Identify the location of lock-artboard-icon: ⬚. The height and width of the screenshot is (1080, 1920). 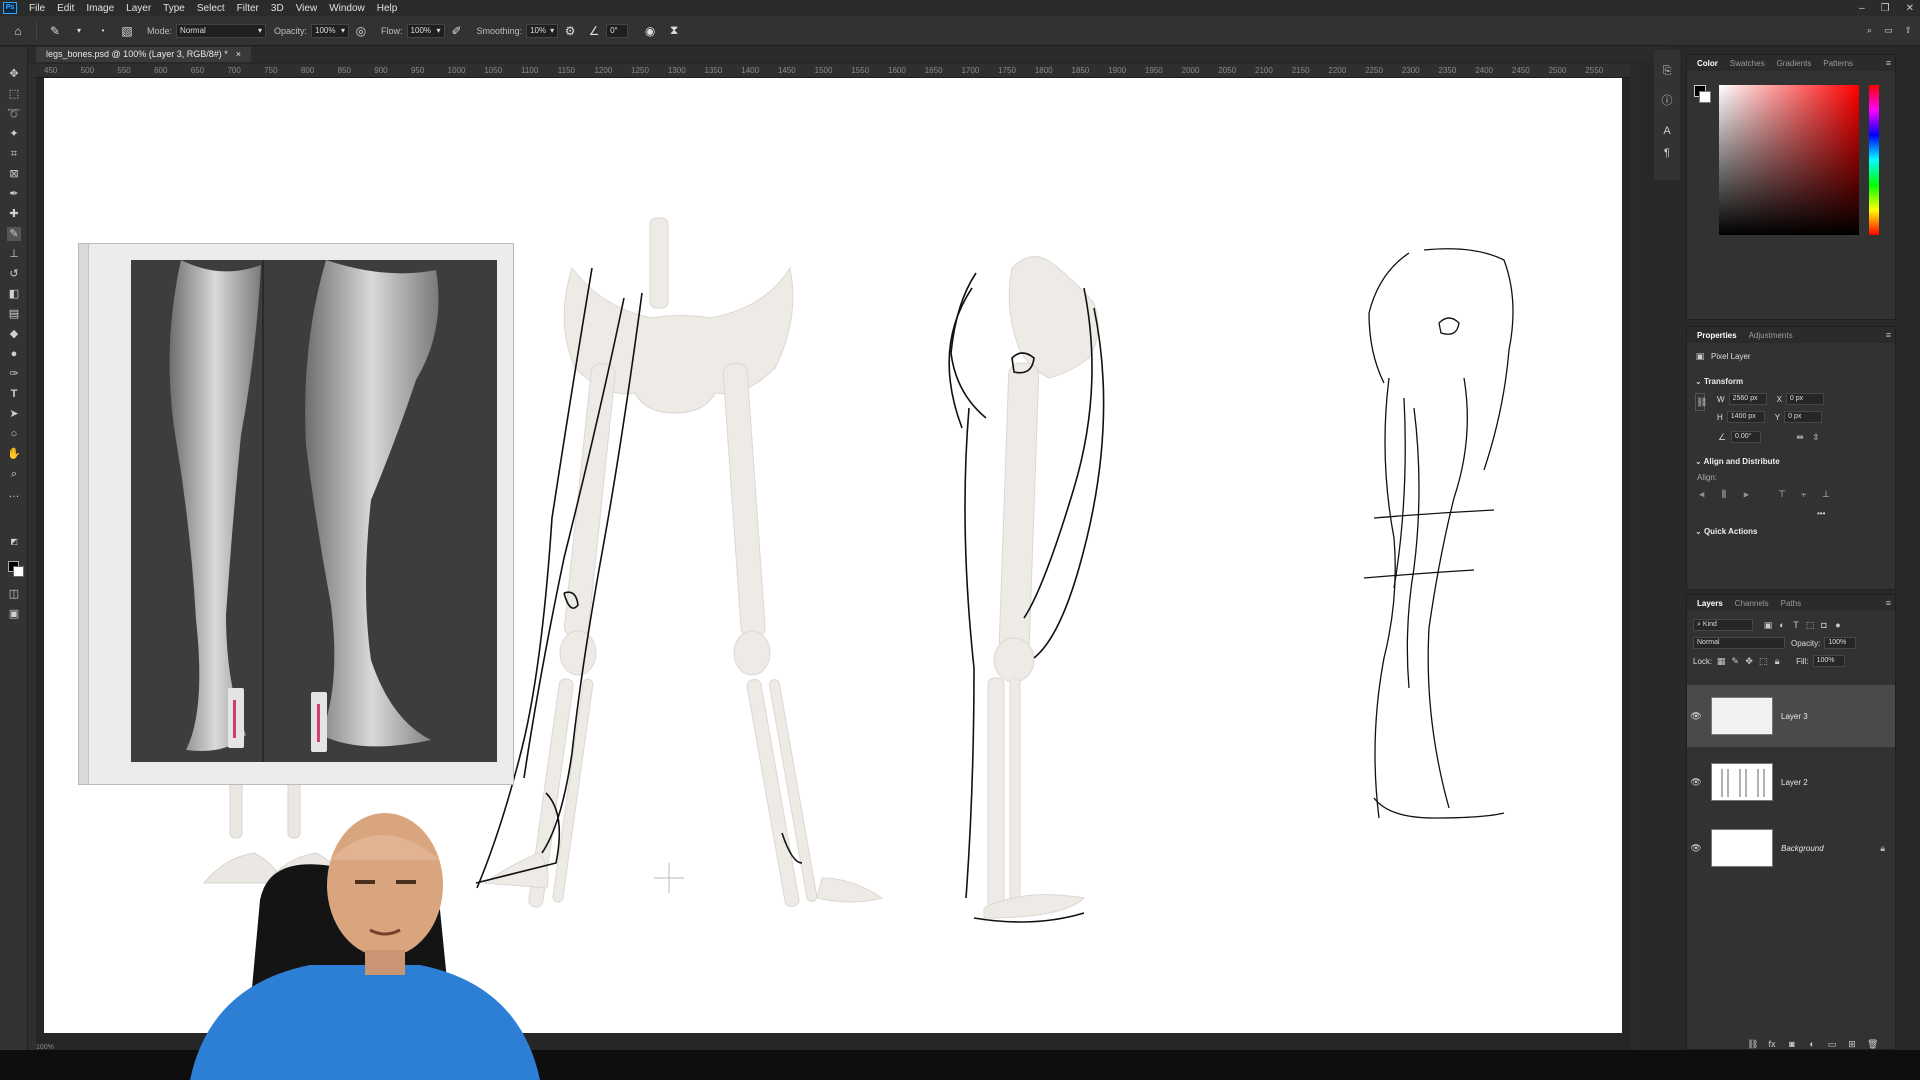
(1763, 661).